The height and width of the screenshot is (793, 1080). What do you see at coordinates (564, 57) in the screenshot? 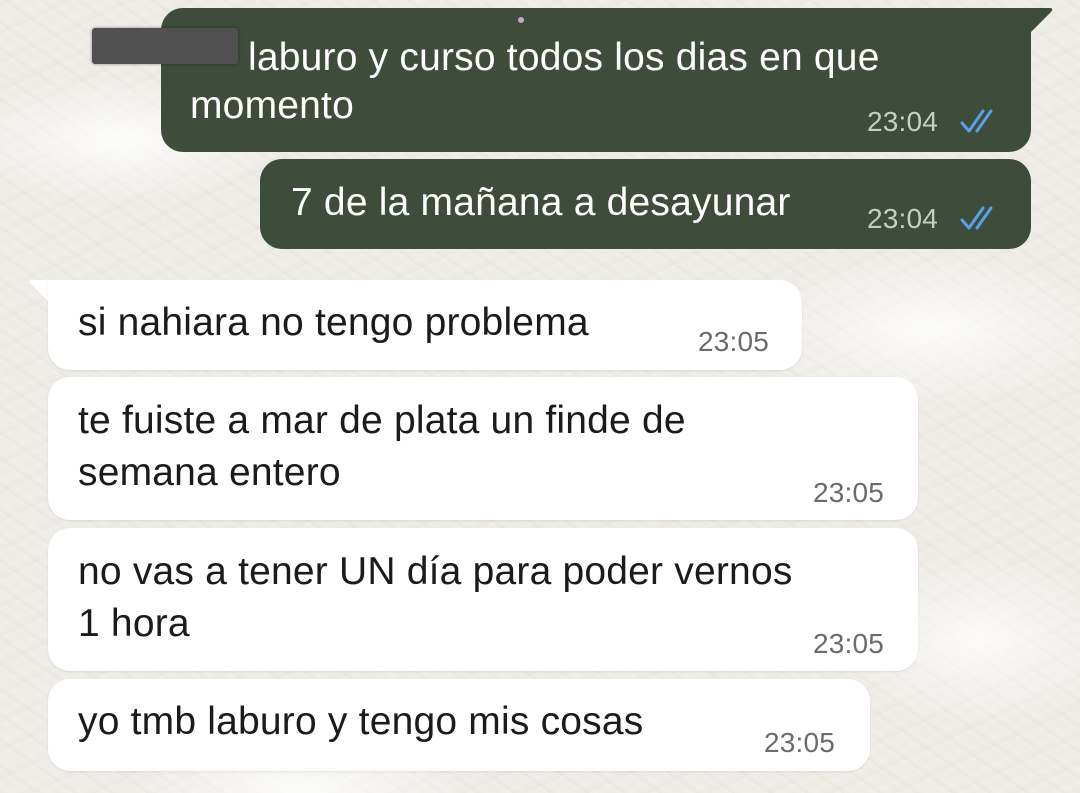
I see `message-text-line: laburo y curso todos los dias en que` at bounding box center [564, 57].